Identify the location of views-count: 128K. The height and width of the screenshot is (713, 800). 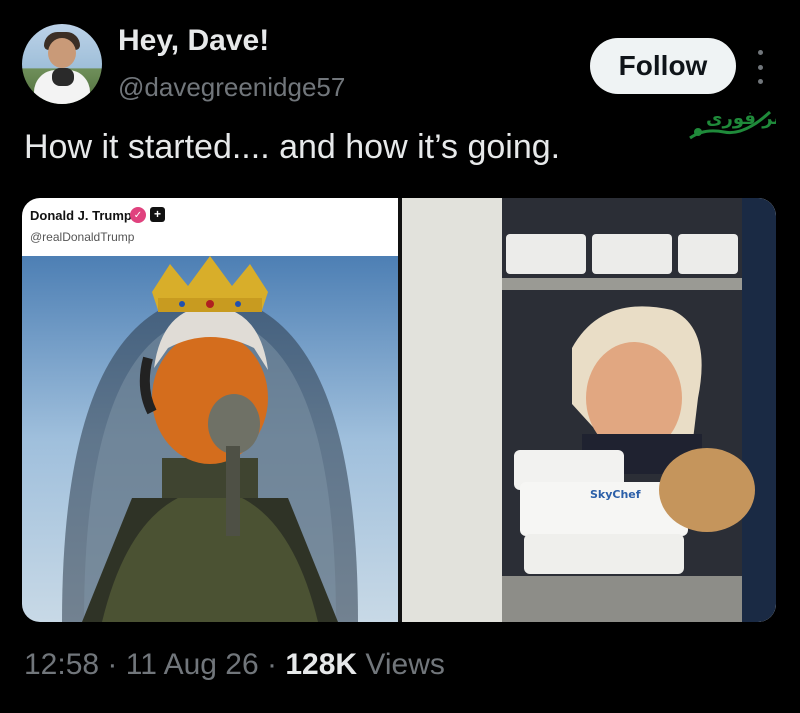
(321, 664).